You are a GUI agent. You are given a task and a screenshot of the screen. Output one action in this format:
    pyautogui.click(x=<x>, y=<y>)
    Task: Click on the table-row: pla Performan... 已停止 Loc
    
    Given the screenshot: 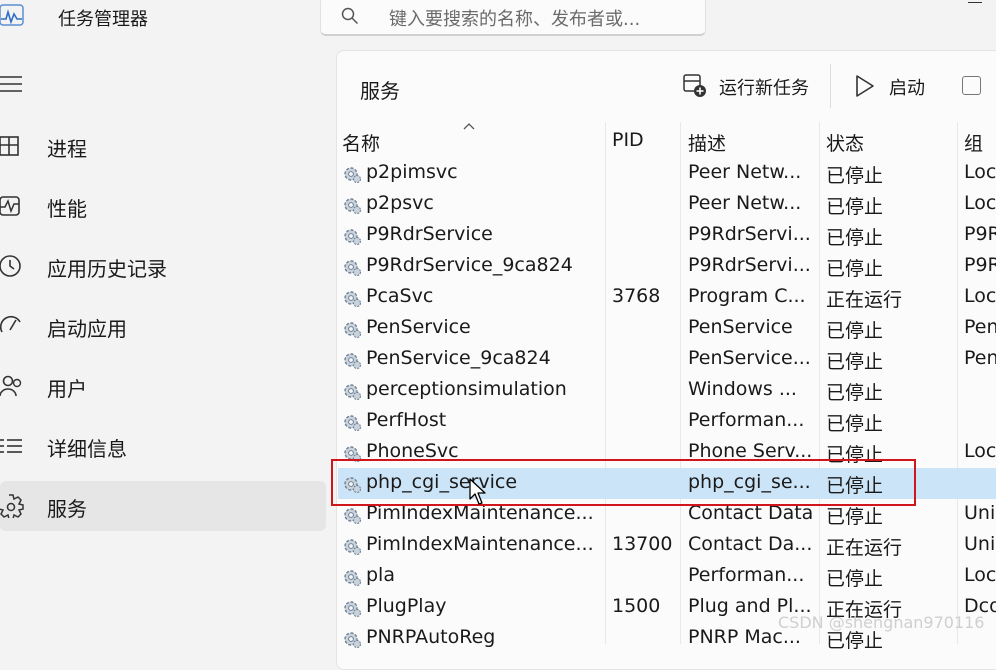 What is the action you would take?
    pyautogui.click(x=667, y=576)
    